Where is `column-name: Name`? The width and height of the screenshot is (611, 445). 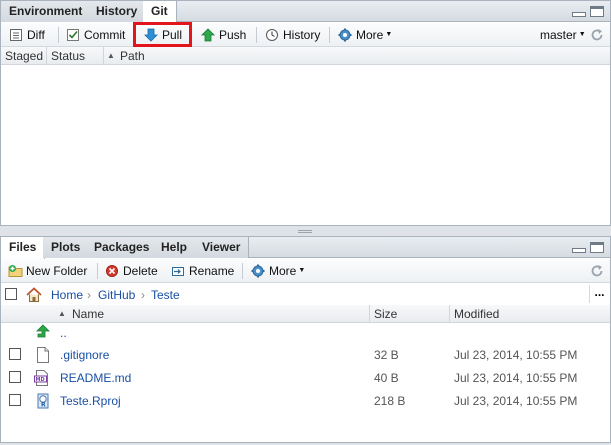
column-name: Name is located at coordinates (88, 314).